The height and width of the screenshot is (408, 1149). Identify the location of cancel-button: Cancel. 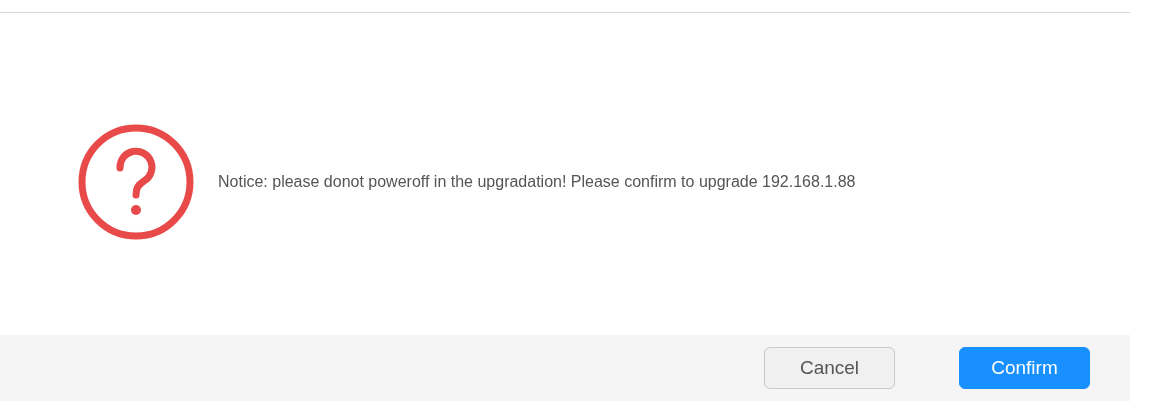
(829, 368).